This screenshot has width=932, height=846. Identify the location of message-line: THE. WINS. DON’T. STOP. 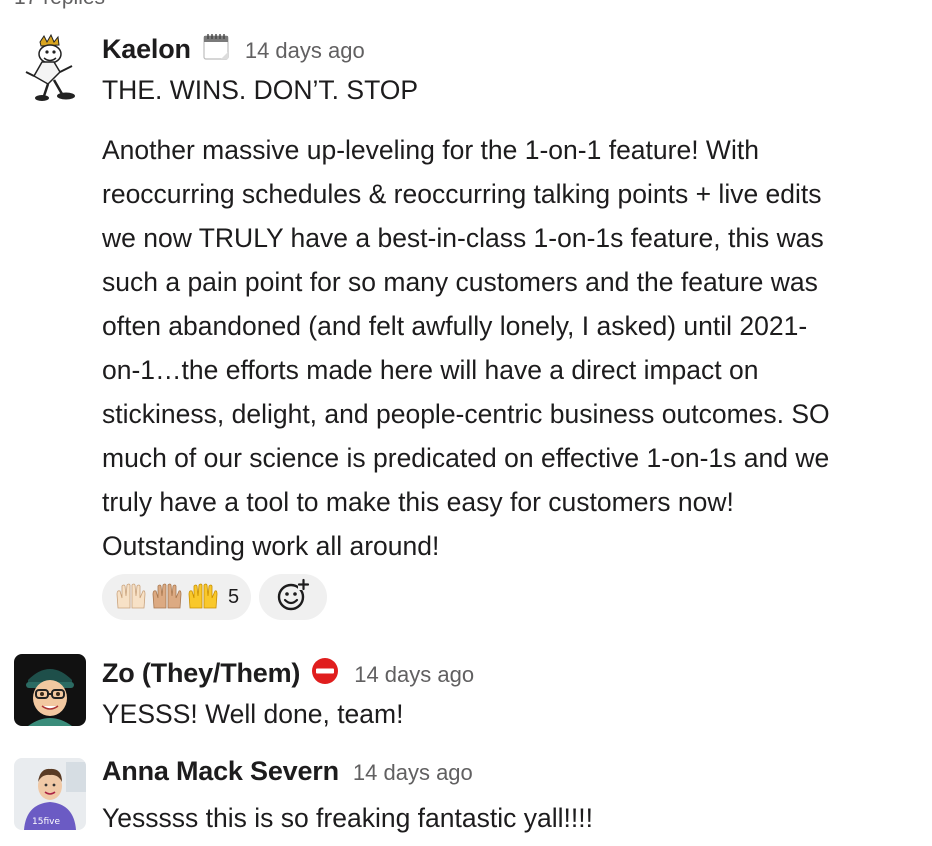
(260, 90).